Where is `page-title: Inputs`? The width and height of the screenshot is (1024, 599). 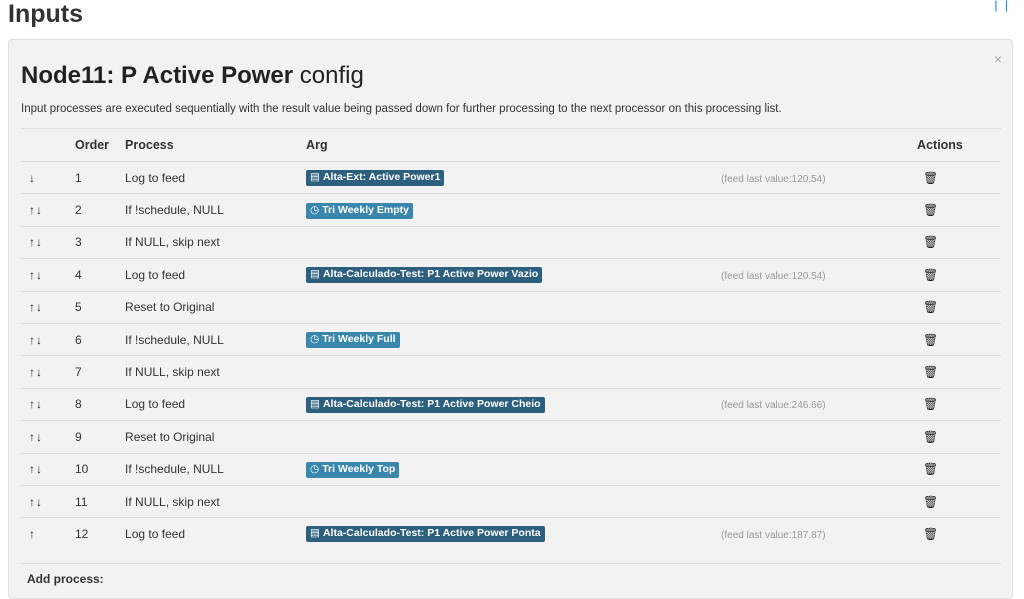 page-title: Inputs is located at coordinates (45, 14).